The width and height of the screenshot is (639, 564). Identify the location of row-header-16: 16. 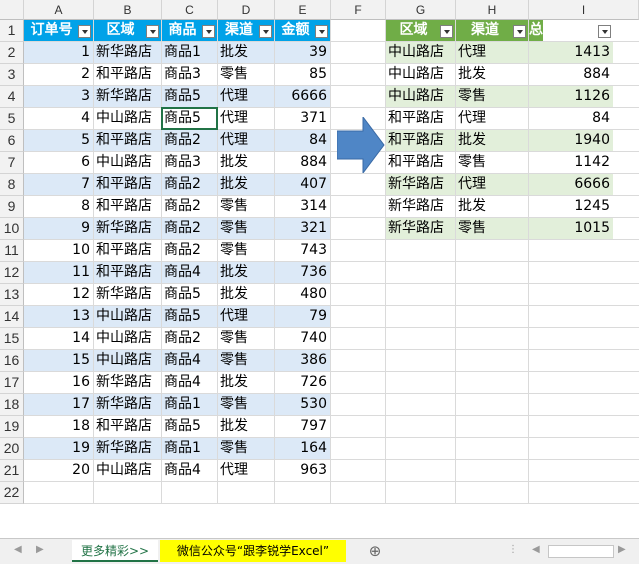
(12, 361).